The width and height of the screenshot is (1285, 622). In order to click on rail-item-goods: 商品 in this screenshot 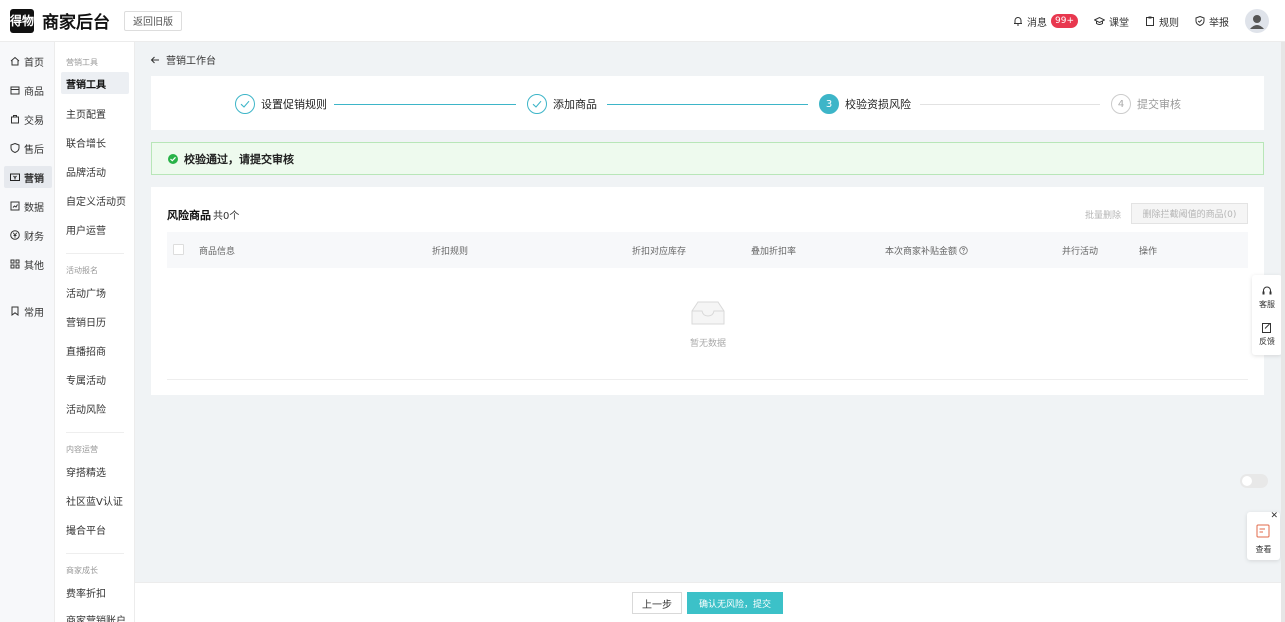, I will do `click(28, 90)`.